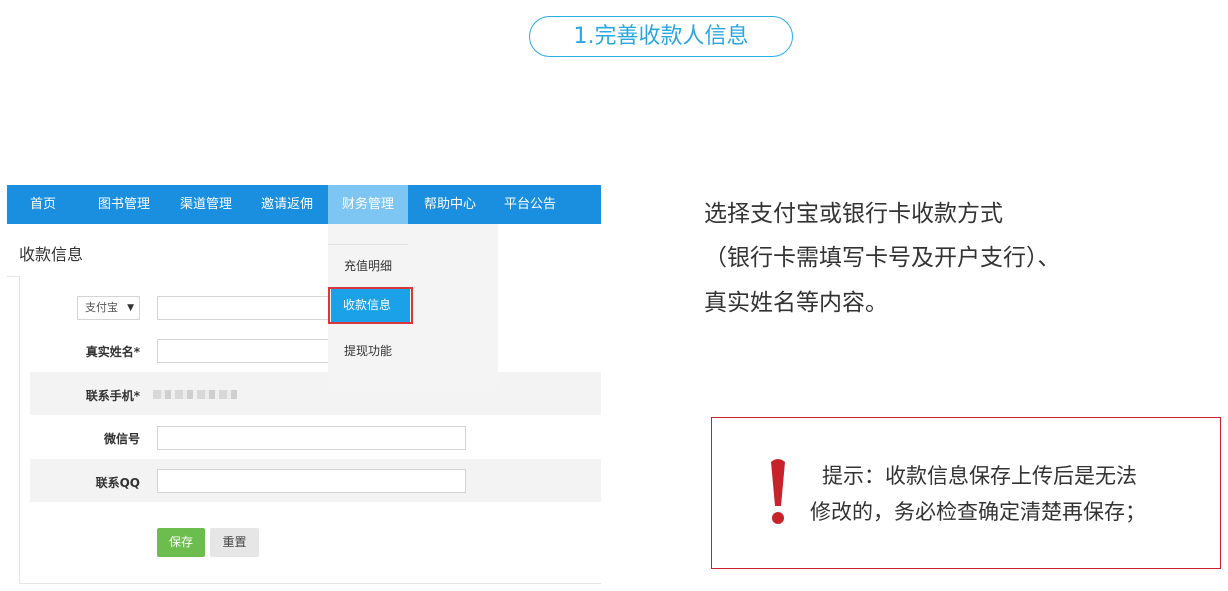  What do you see at coordinates (853, 214) in the screenshot?
I see `description-line-1: 选择支付宝或银行卡收款方式` at bounding box center [853, 214].